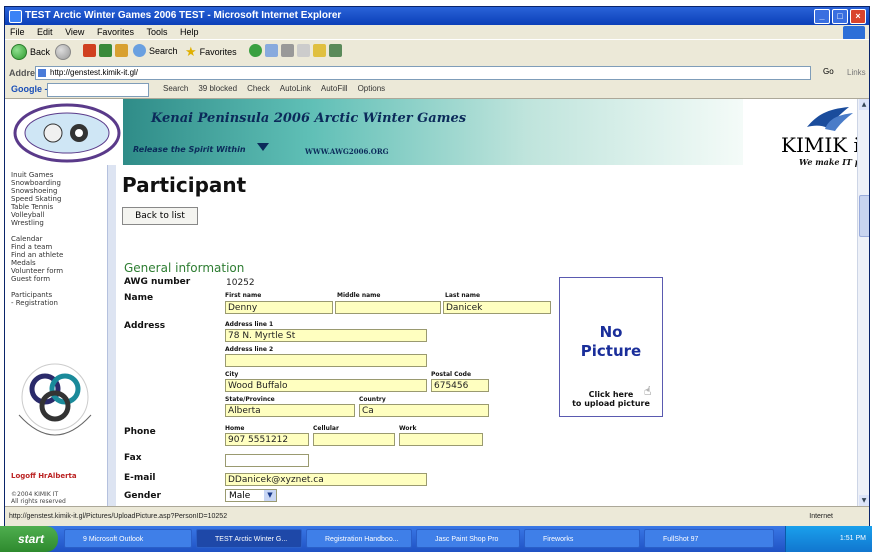  What do you see at coordinates (160, 216) in the screenshot?
I see `back-to-list-button: Back to list` at bounding box center [160, 216].